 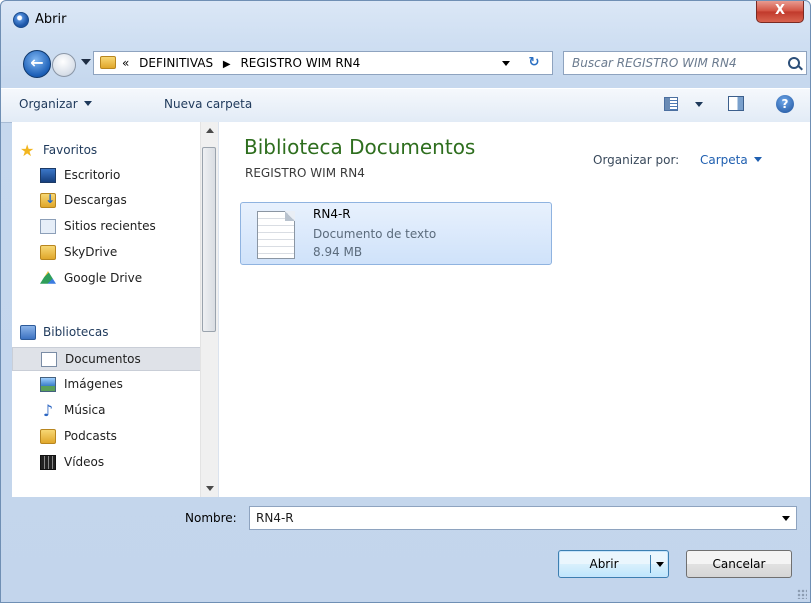 I want to click on library-title: Biblioteca Documentos, so click(x=360, y=147).